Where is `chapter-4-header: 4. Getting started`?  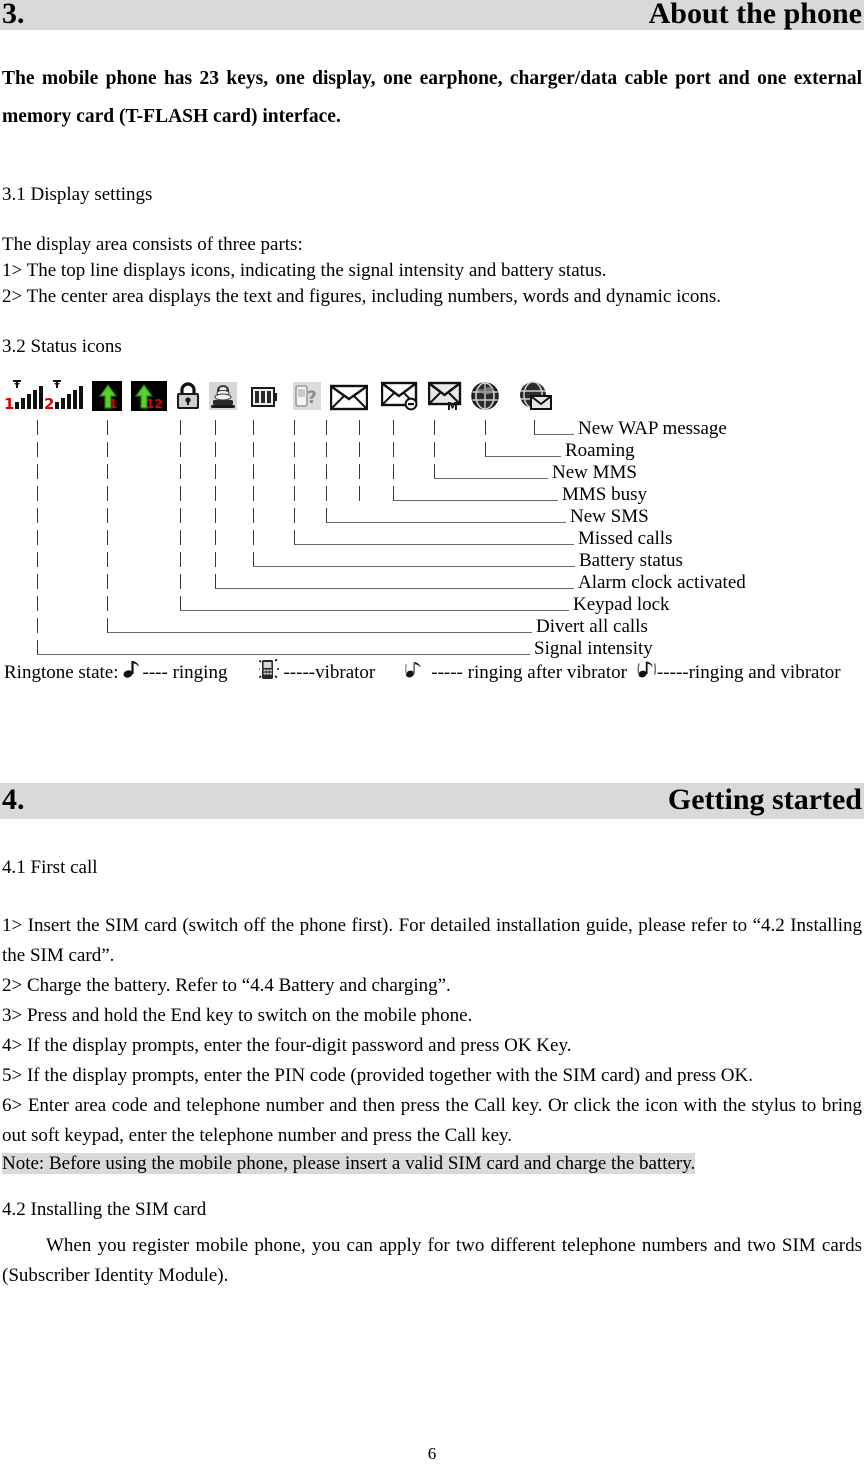 chapter-4-header: 4. Getting started is located at coordinates (432, 801).